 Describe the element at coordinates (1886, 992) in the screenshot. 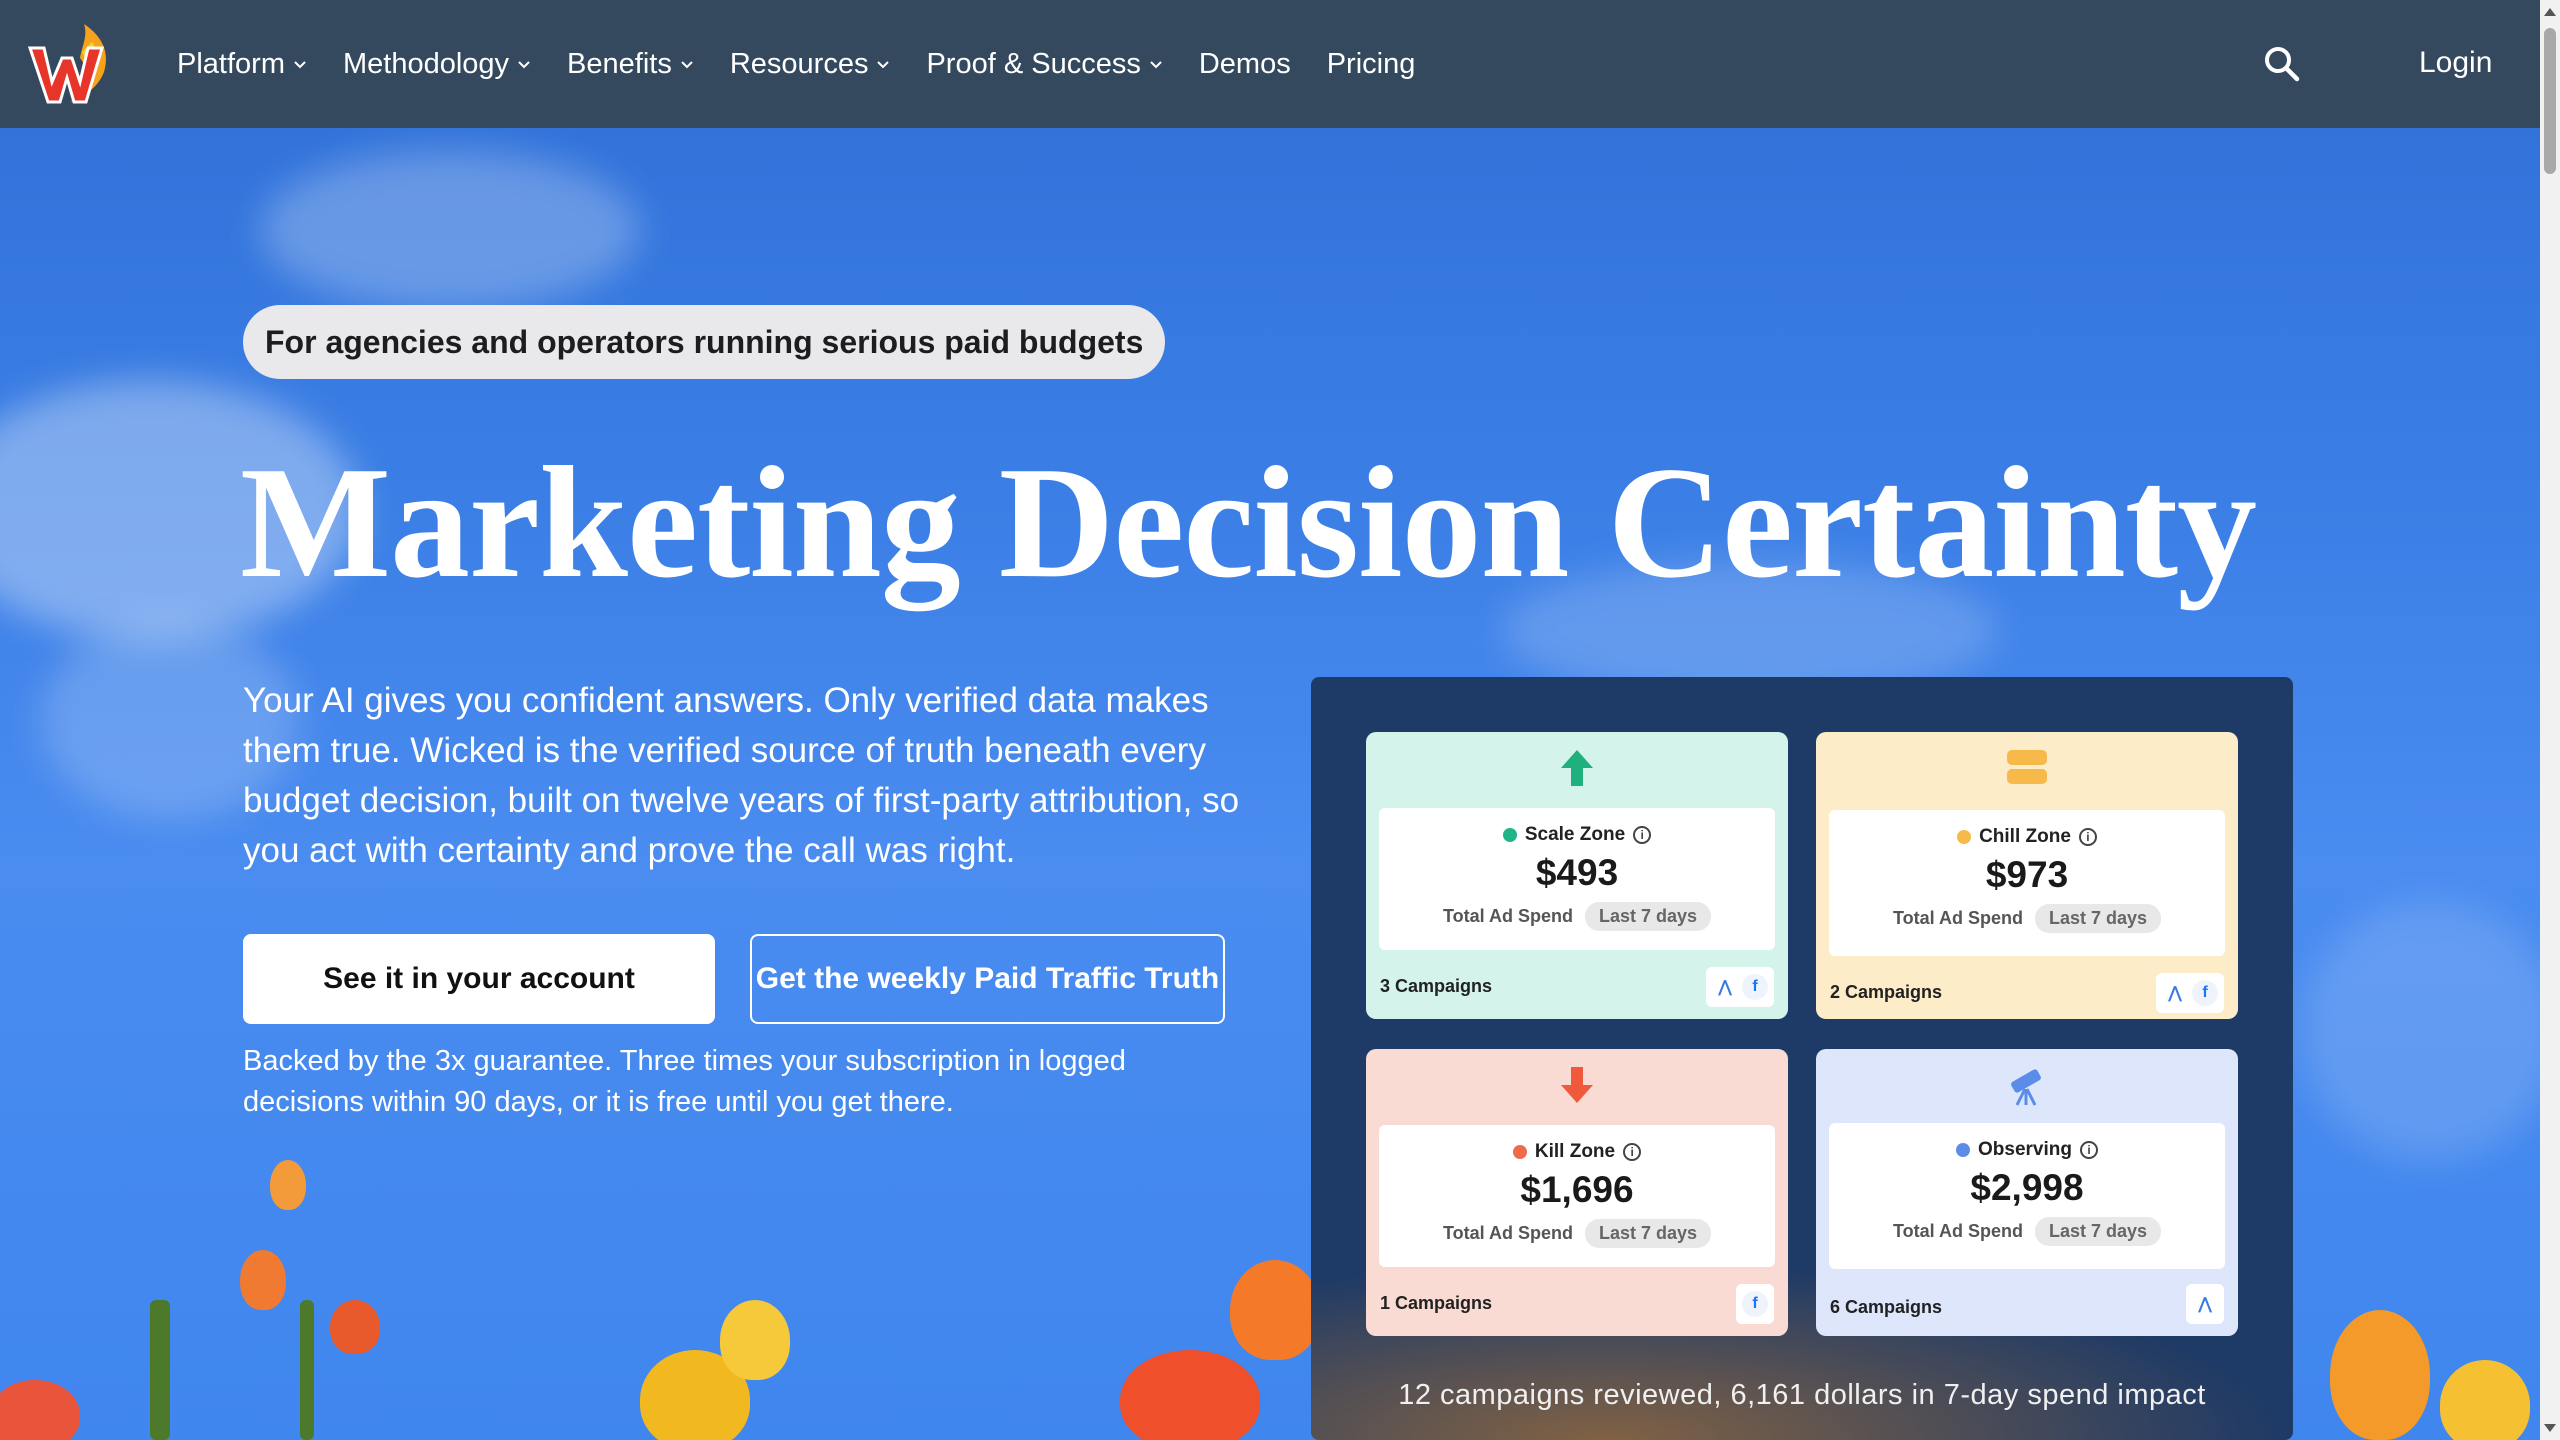

I see `campaign-count: 2 Campaigns` at that location.